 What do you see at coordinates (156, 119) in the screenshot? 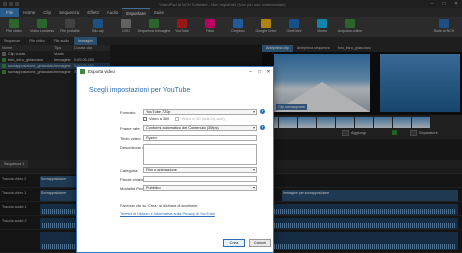
I see `video-360-checkbox: Video a 360` at bounding box center [156, 119].